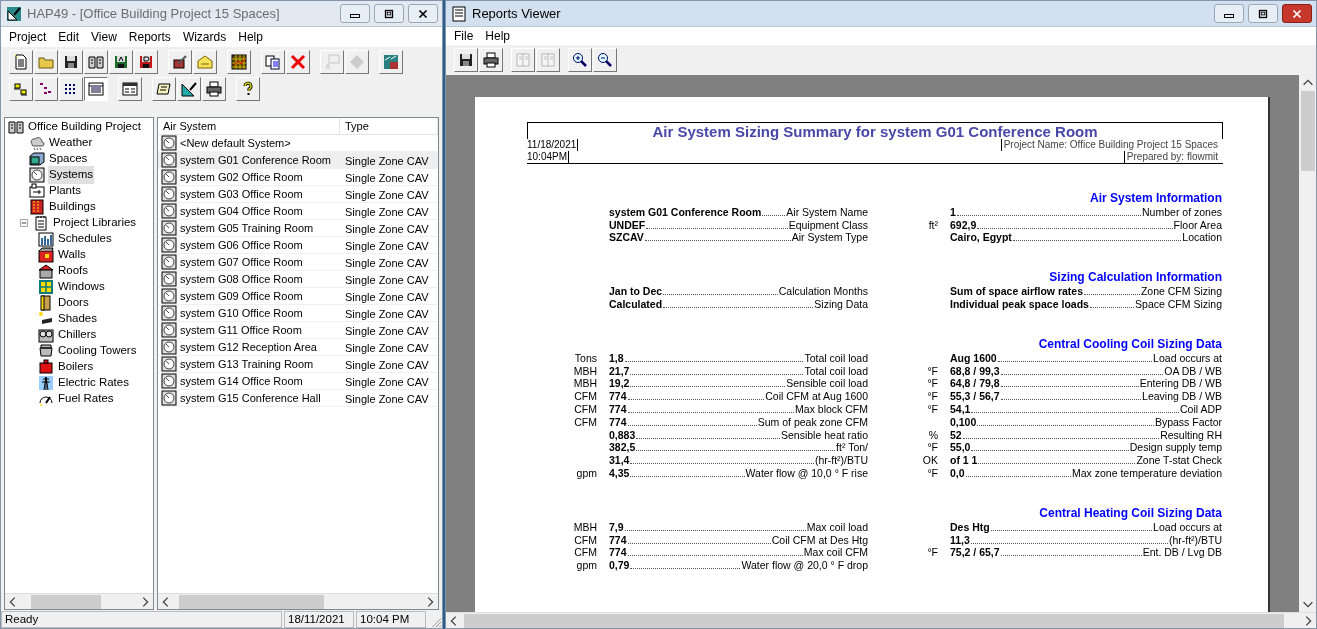 The width and height of the screenshot is (1317, 629). I want to click on field-value: Cairo, Egypt, so click(981, 237).